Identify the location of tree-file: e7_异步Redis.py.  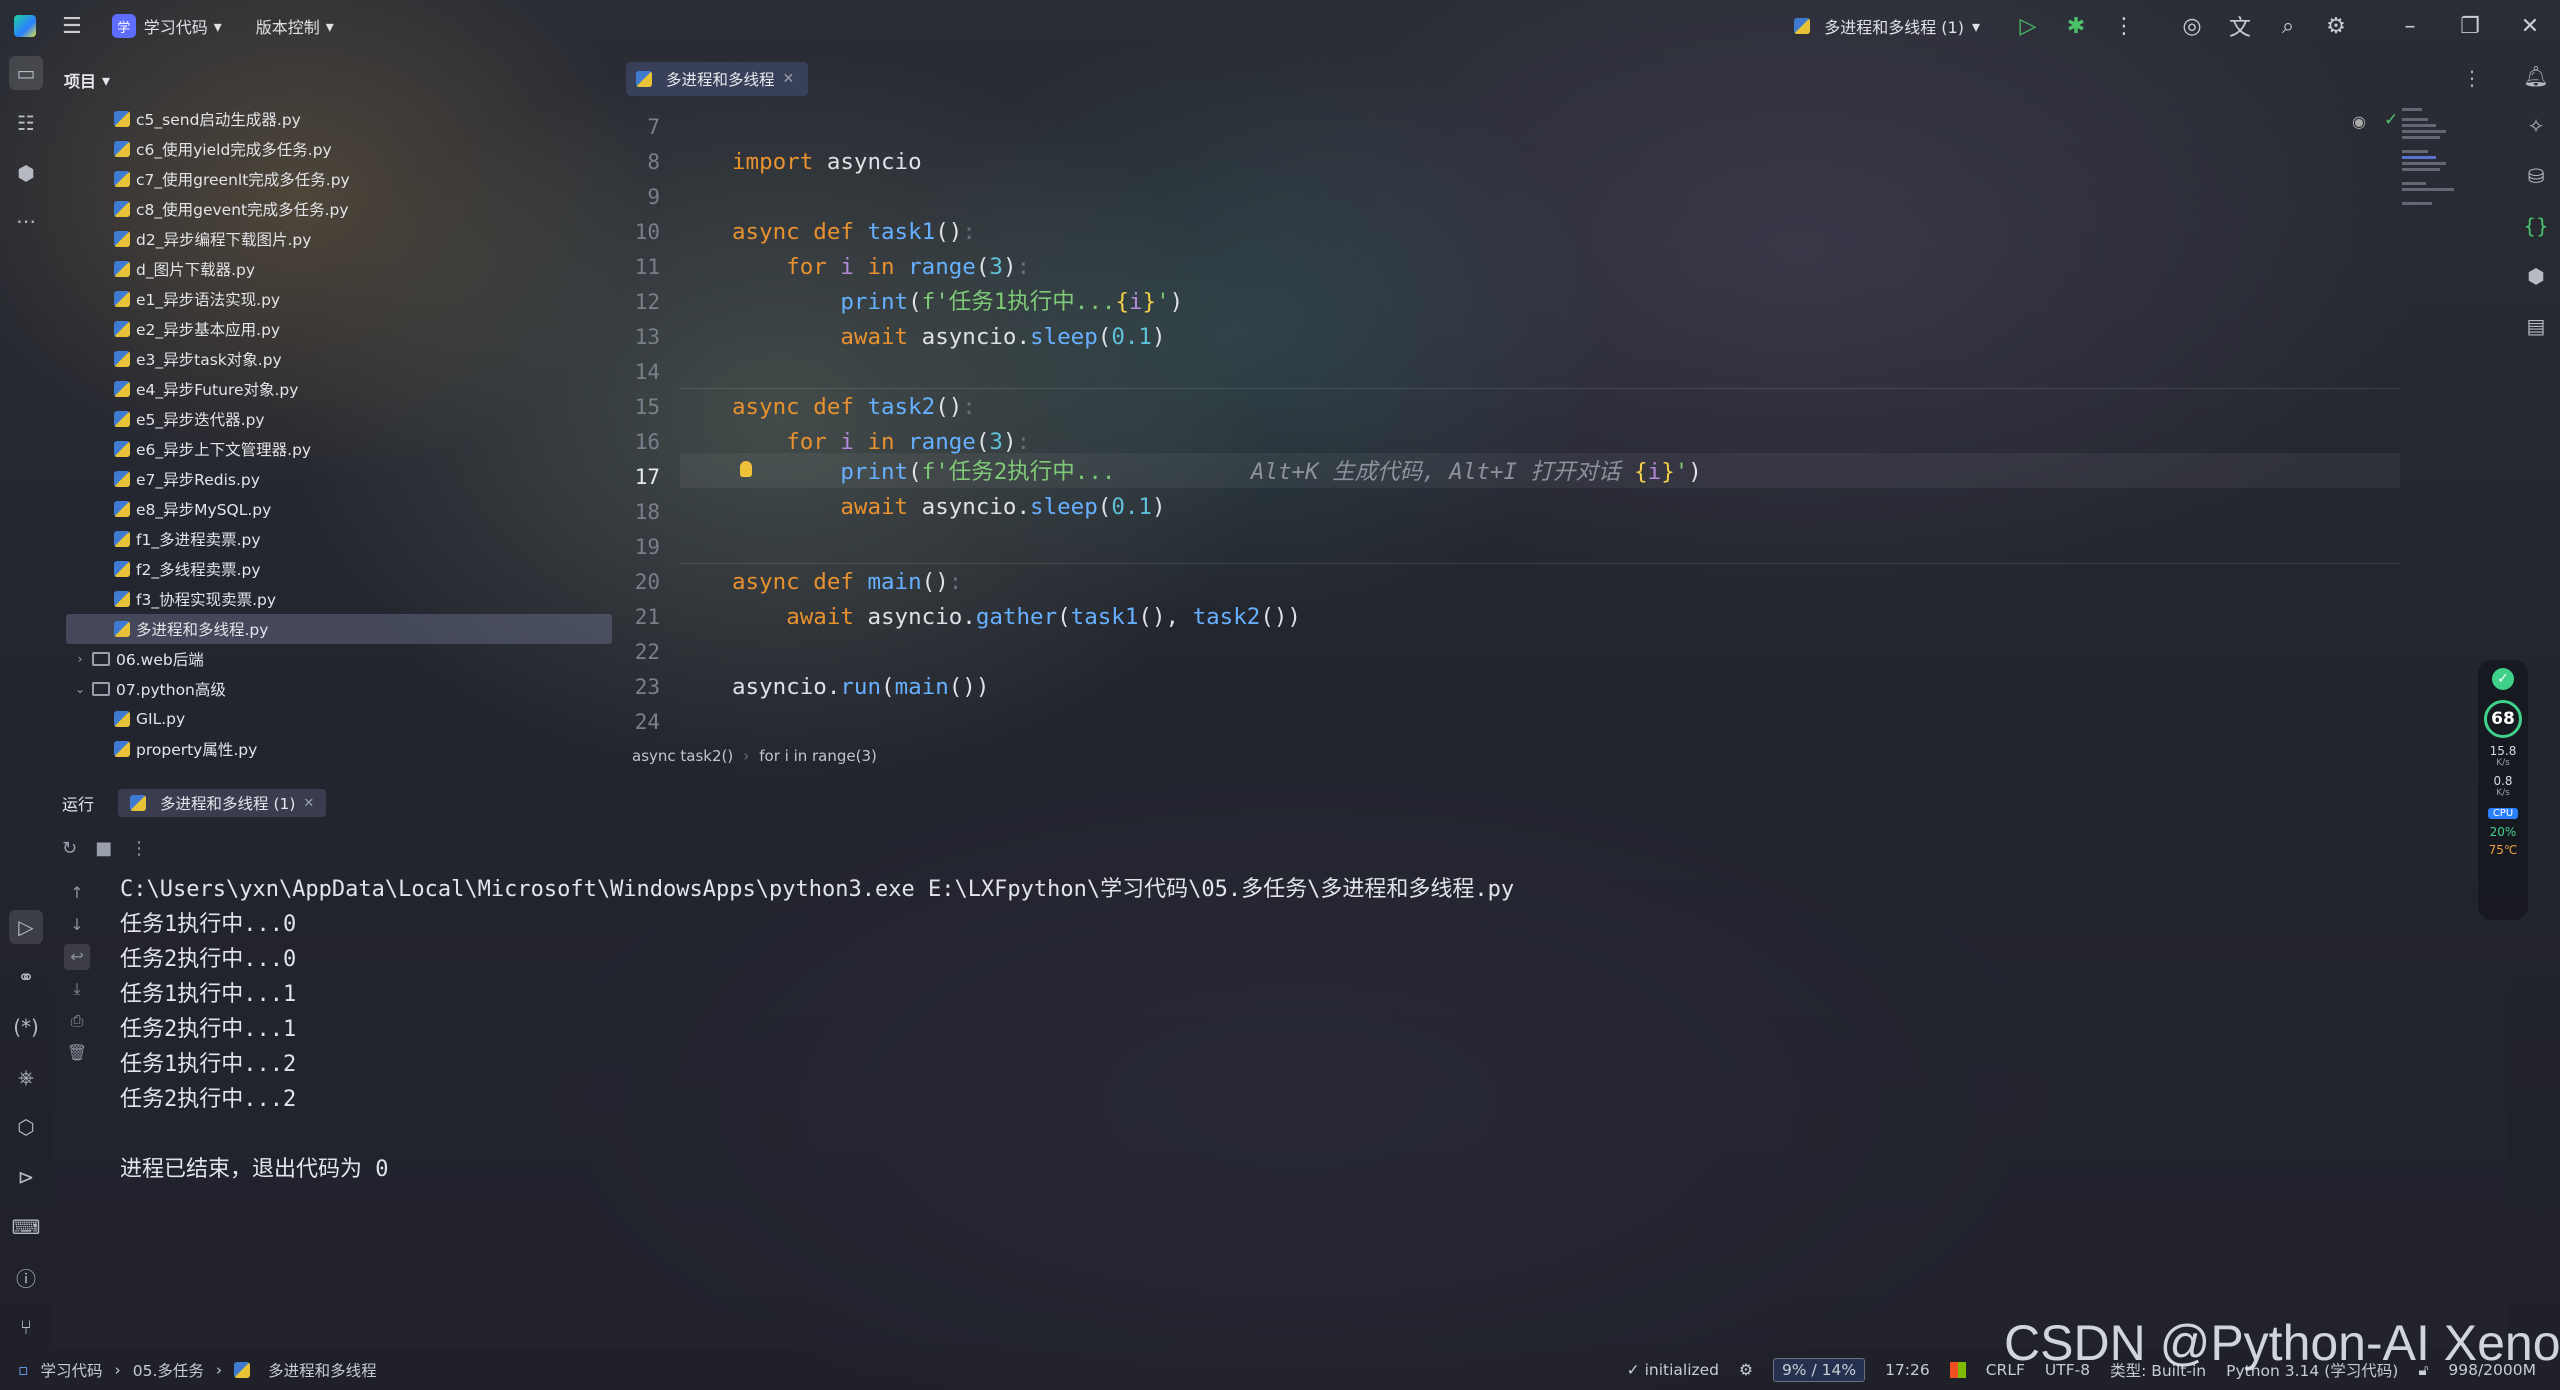
(332, 479).